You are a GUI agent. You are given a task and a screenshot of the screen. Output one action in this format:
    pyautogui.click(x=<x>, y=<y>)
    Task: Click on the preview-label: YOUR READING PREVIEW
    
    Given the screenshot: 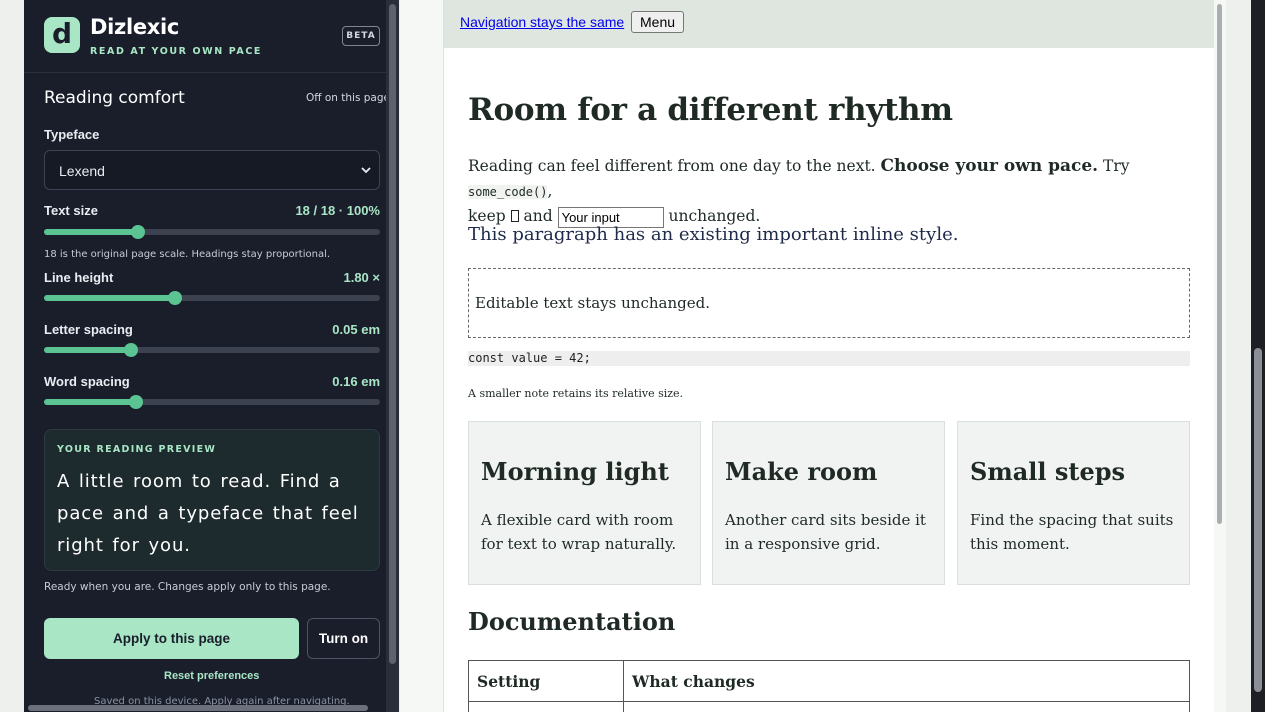 What is the action you would take?
    pyautogui.click(x=137, y=449)
    